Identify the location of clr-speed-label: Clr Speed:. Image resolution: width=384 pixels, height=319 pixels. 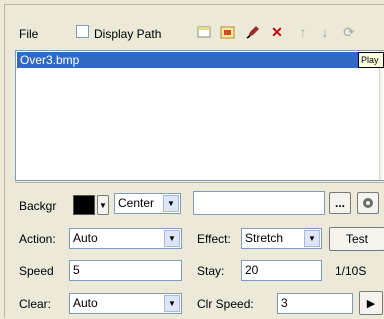
(225, 304).